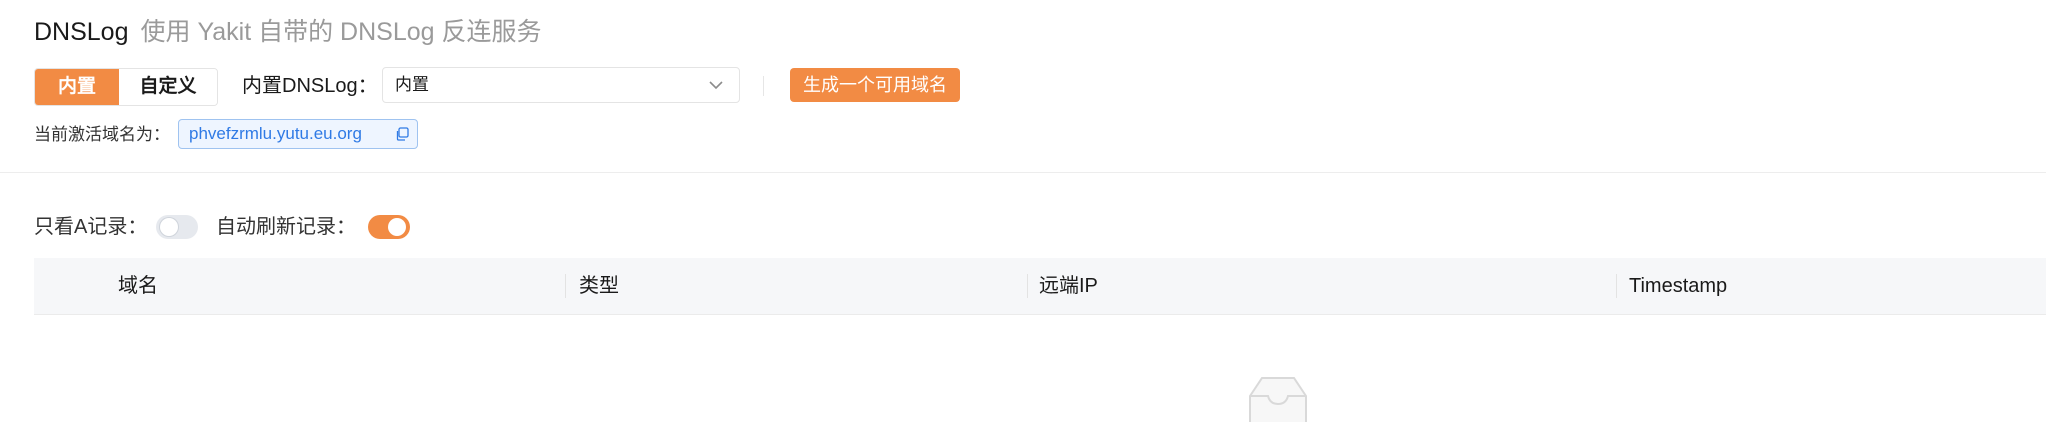 The image size is (2046, 422). Describe the element at coordinates (275, 133) in the screenshot. I see `current-domain-value: phvefzrmlu.yutu.eu.org` at that location.